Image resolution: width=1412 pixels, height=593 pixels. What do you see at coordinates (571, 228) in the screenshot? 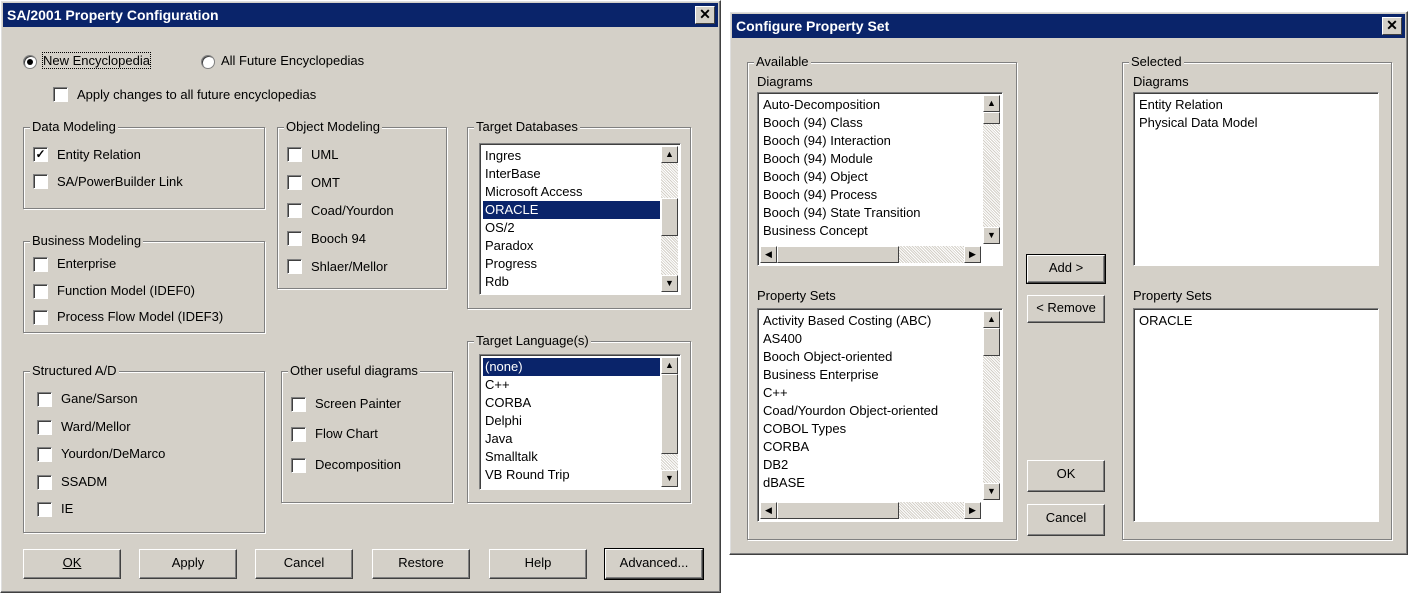
I see `database-list-item: OS/2` at bounding box center [571, 228].